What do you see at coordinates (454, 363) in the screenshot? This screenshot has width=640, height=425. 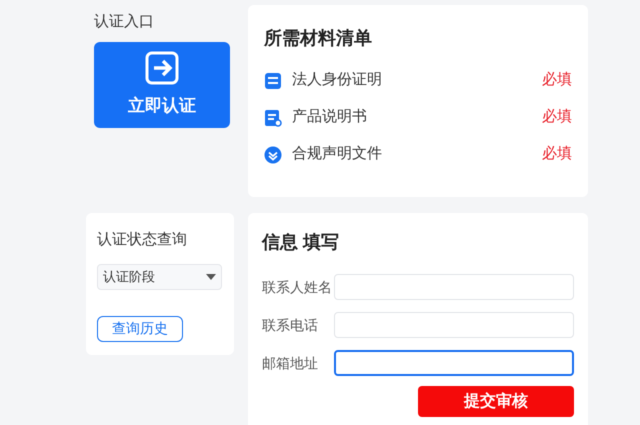 I see `text-input` at bounding box center [454, 363].